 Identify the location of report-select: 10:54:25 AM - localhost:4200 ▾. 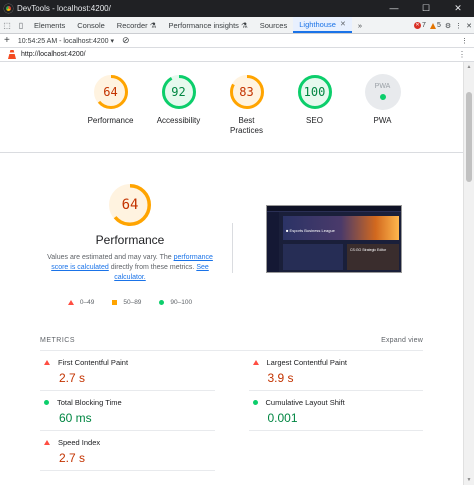
(66, 41).